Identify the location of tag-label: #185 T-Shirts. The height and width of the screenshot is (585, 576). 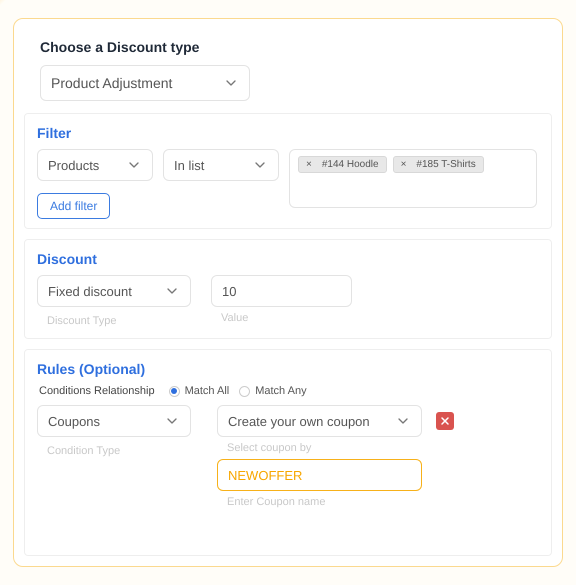
(446, 164).